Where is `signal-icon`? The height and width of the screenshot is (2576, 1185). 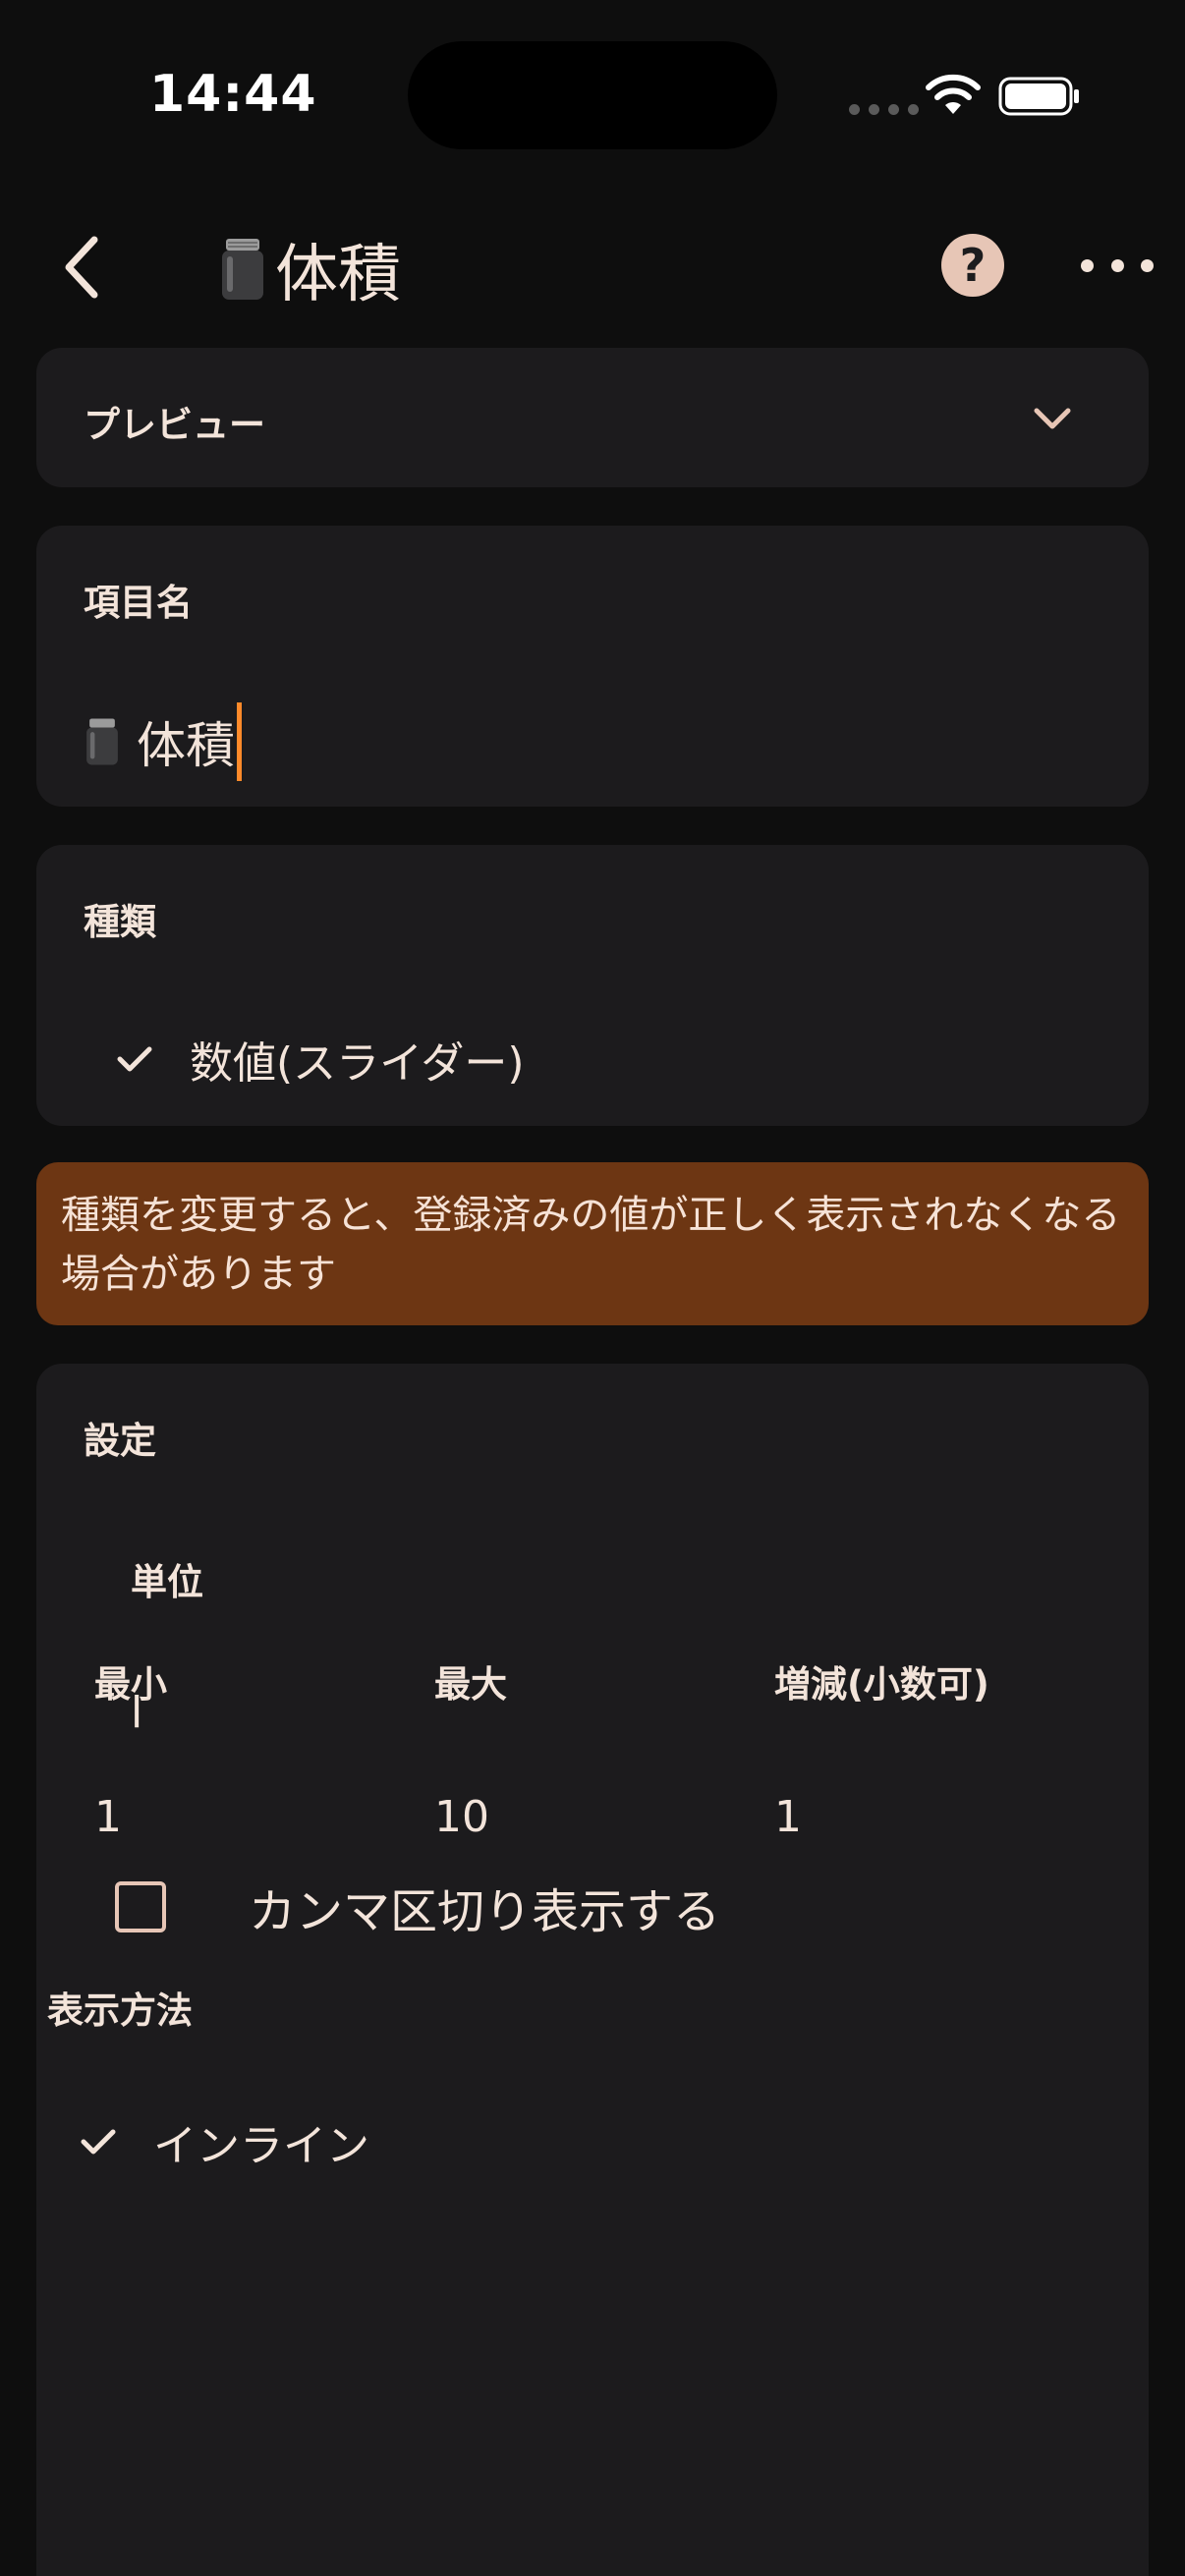 signal-icon is located at coordinates (884, 109).